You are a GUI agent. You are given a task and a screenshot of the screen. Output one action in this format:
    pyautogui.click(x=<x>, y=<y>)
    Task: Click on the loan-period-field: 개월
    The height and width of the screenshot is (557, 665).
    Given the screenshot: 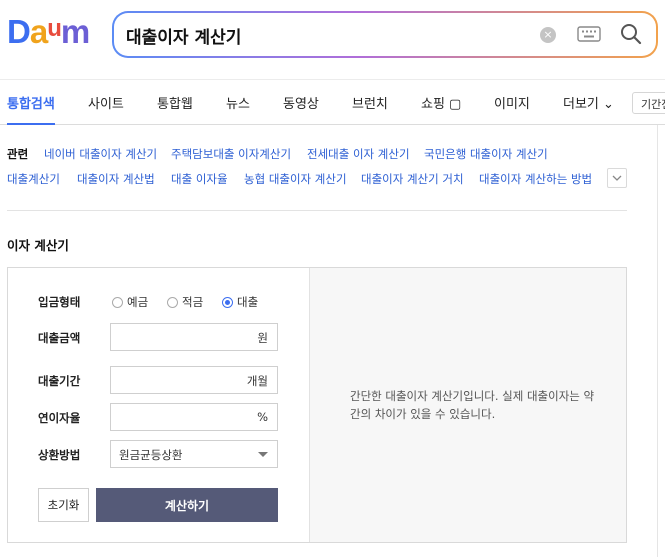 What is the action you would take?
    pyautogui.click(x=194, y=380)
    